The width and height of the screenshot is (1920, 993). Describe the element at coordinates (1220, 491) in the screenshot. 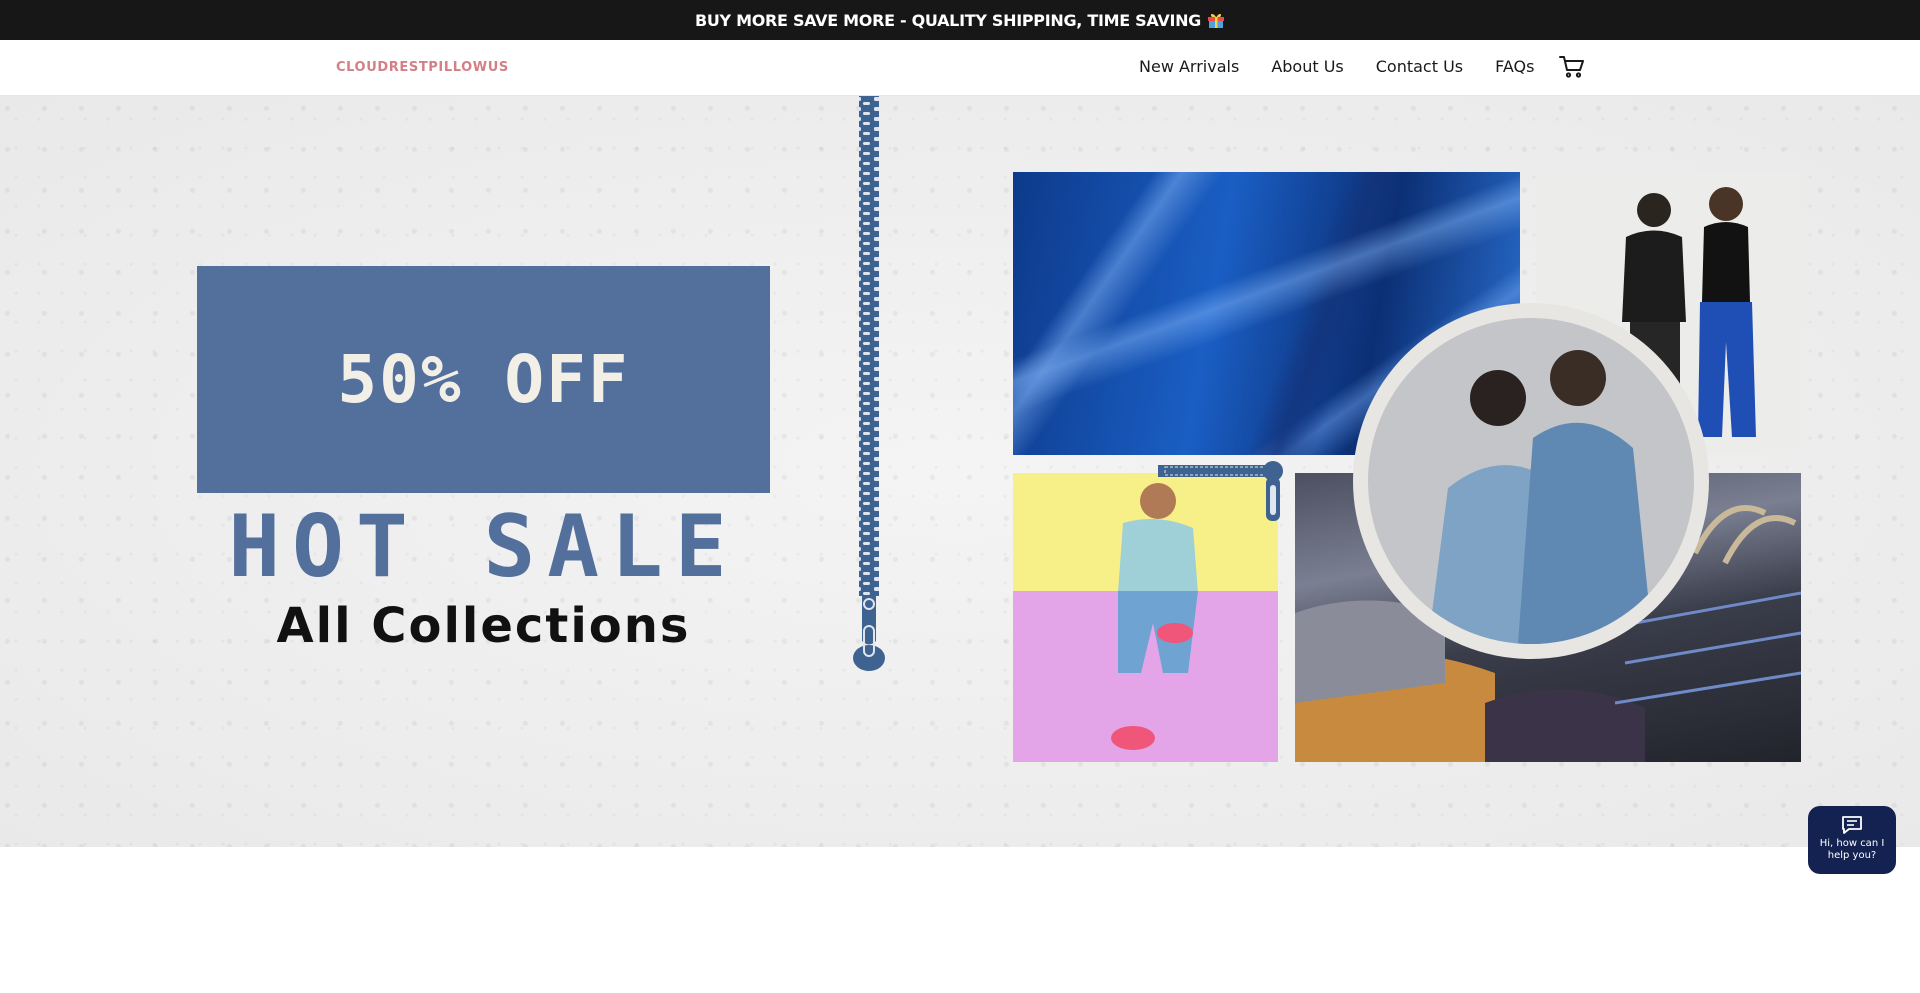

I see `zipper-accent` at that location.